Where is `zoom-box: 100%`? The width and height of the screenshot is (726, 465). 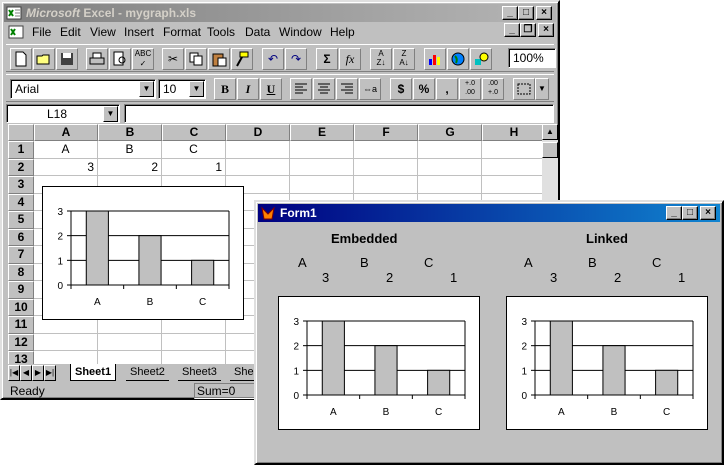 zoom-box: 100% is located at coordinates (532, 58).